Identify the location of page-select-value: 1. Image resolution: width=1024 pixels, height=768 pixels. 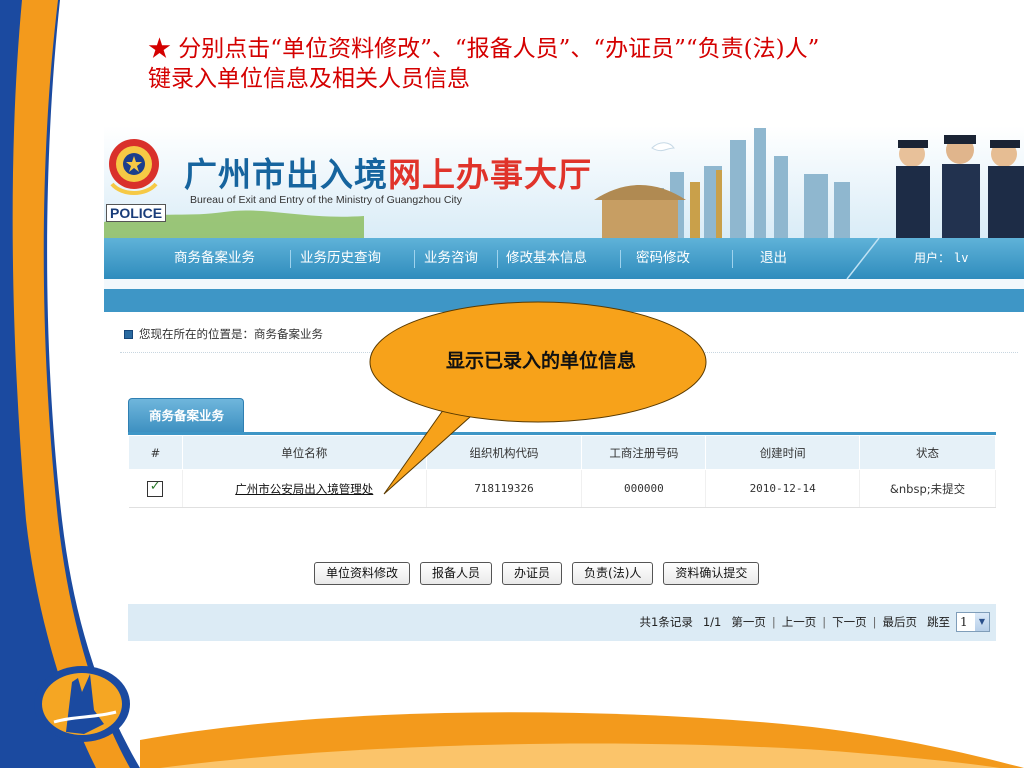
(964, 622).